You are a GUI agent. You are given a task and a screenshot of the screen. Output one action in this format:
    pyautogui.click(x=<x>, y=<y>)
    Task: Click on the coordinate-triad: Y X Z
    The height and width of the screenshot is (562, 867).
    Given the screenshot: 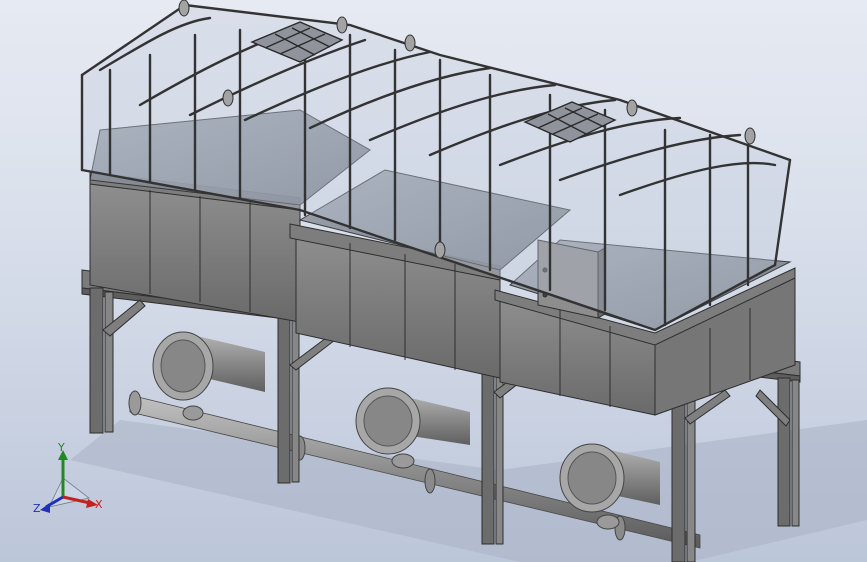 What is the action you would take?
    pyautogui.click(x=76, y=485)
    